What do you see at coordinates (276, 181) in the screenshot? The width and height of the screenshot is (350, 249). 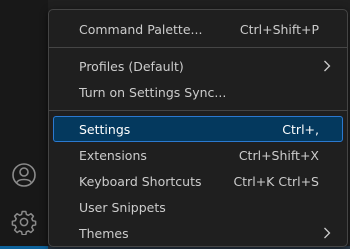 I see `menu-item-shortcut: Ctrl+K Ctrl+S` at bounding box center [276, 181].